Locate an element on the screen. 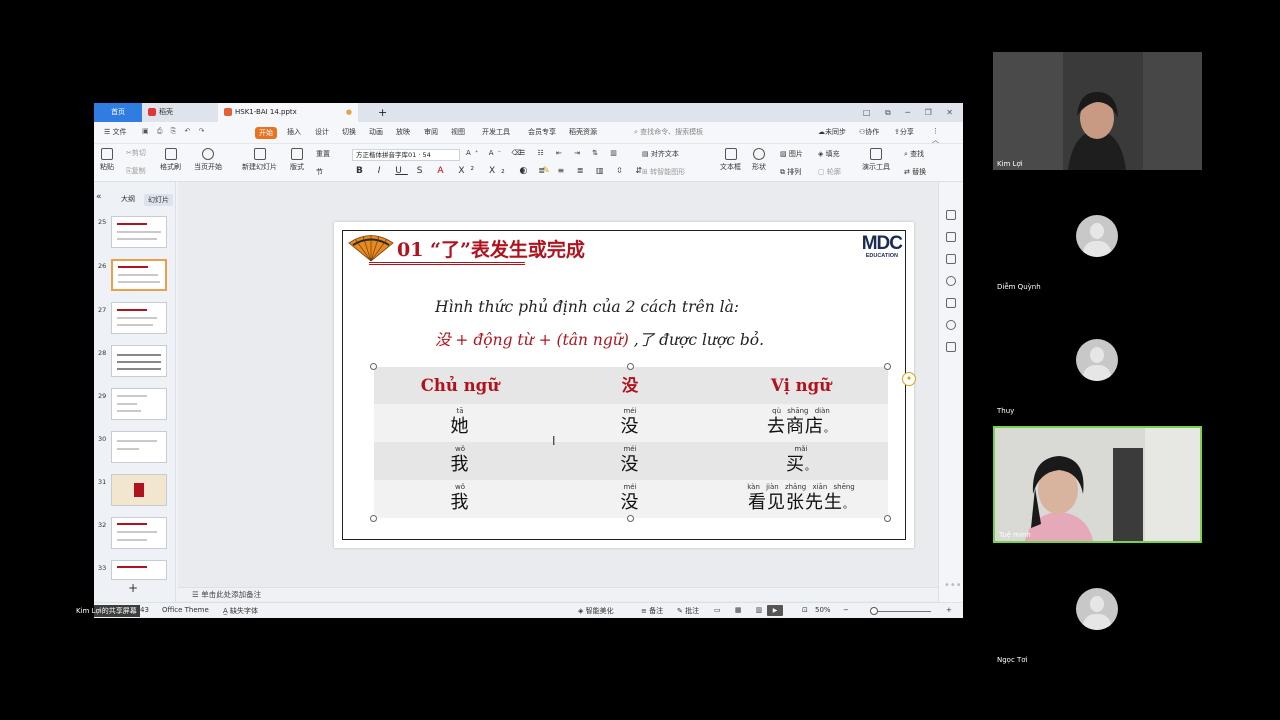 The image size is (1280, 720). settings-sliders-icon is located at coordinates (951, 215).